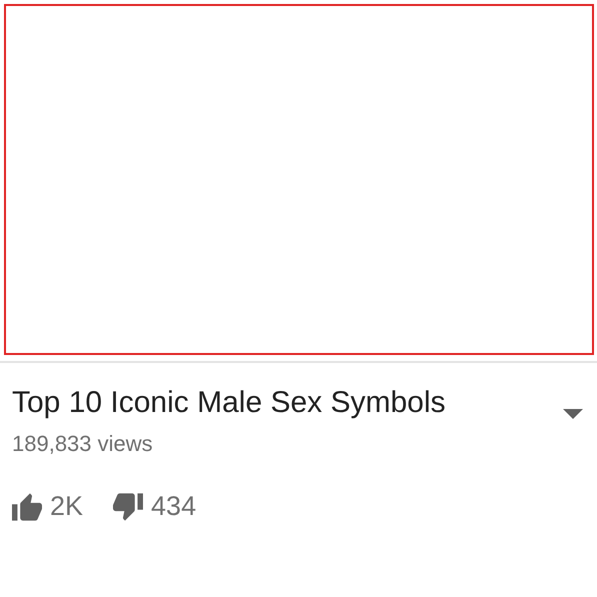  I want to click on like-button: 2K, so click(48, 506).